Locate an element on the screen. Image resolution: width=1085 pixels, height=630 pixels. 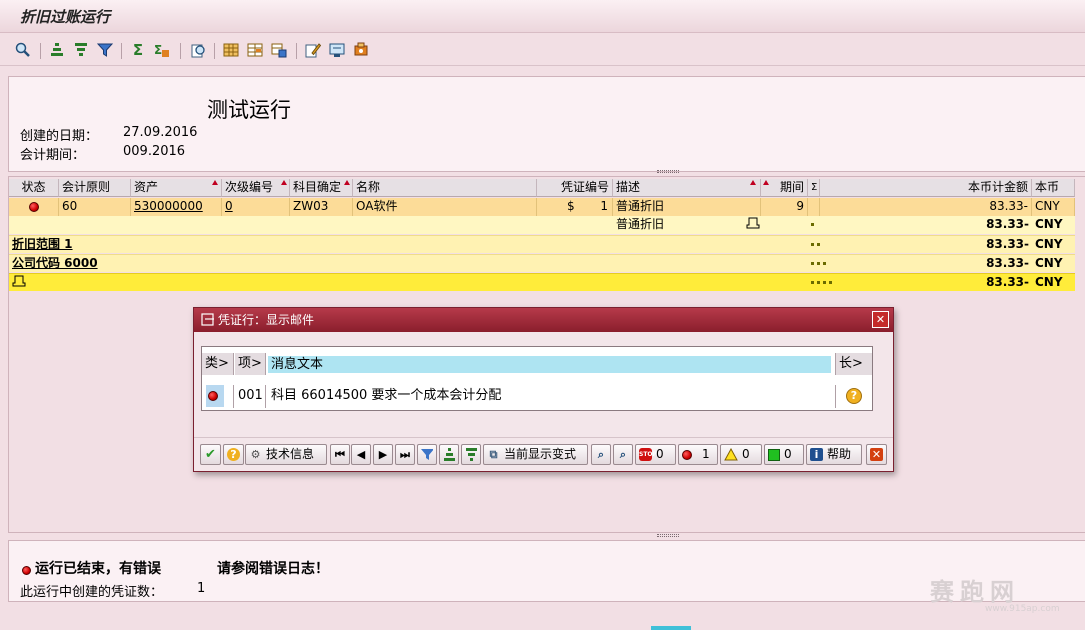
subnumber-link: 0 is located at coordinates (256, 207).